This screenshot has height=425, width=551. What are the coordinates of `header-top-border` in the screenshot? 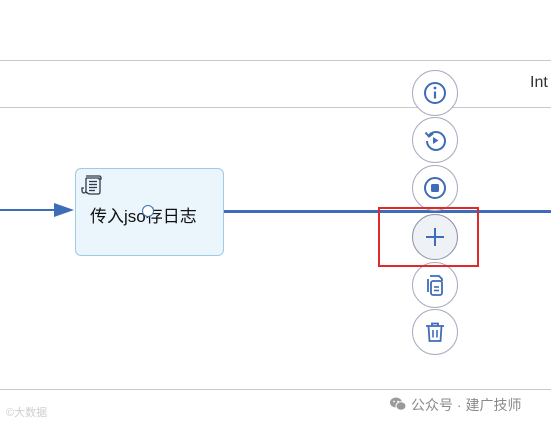 It's located at (275, 60).